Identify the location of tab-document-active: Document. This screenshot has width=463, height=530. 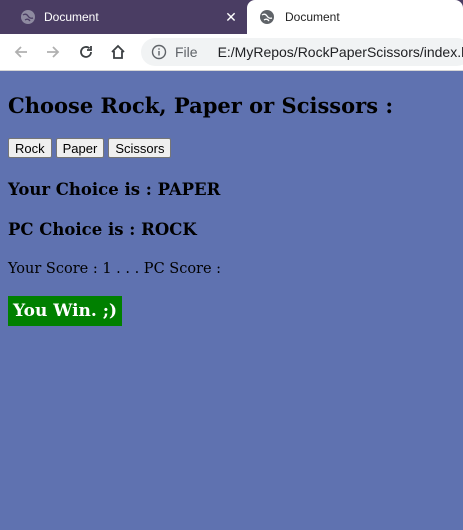
(355, 17).